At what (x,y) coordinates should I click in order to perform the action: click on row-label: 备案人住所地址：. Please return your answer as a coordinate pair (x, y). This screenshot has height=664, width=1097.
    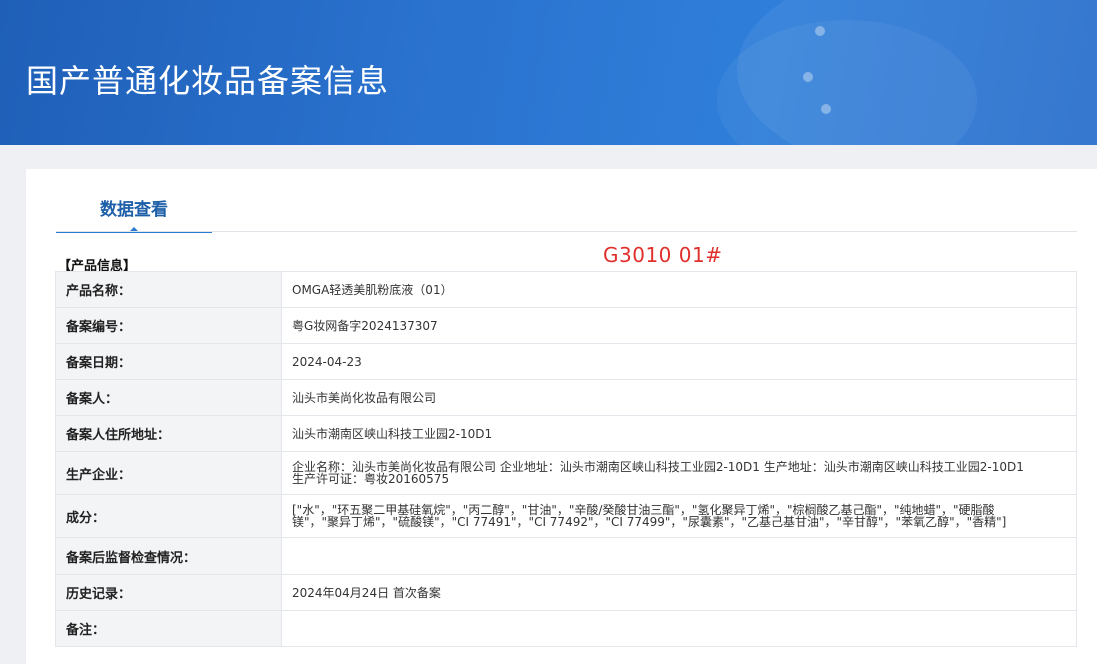
    Looking at the image, I should click on (168, 433).